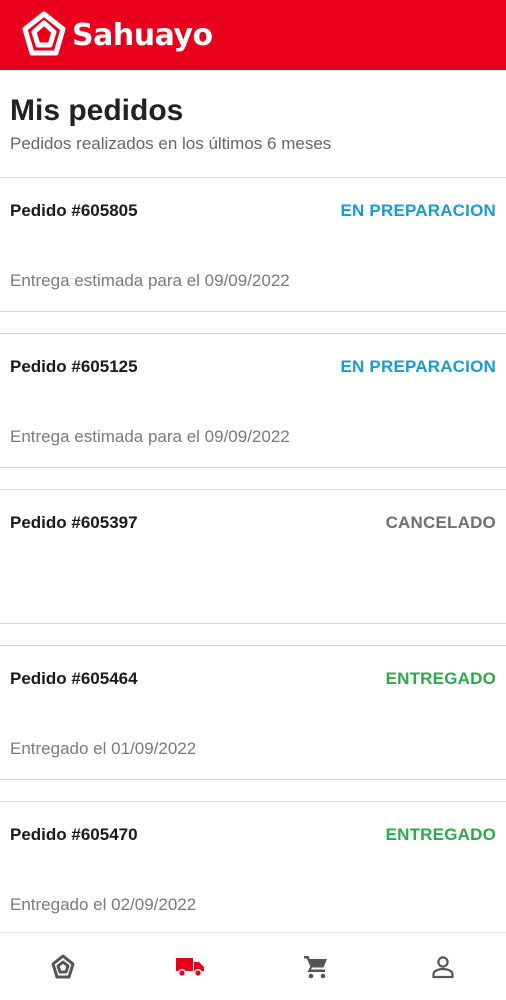  Describe the element at coordinates (103, 748) in the screenshot. I see `order-delivery-note: Entregado el 01/09/2022` at that location.